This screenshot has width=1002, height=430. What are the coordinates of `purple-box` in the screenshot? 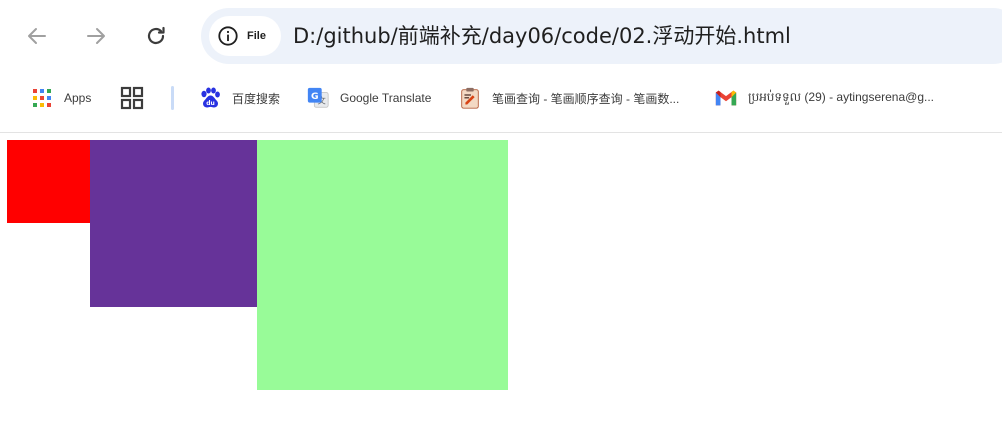 It's located at (173, 223).